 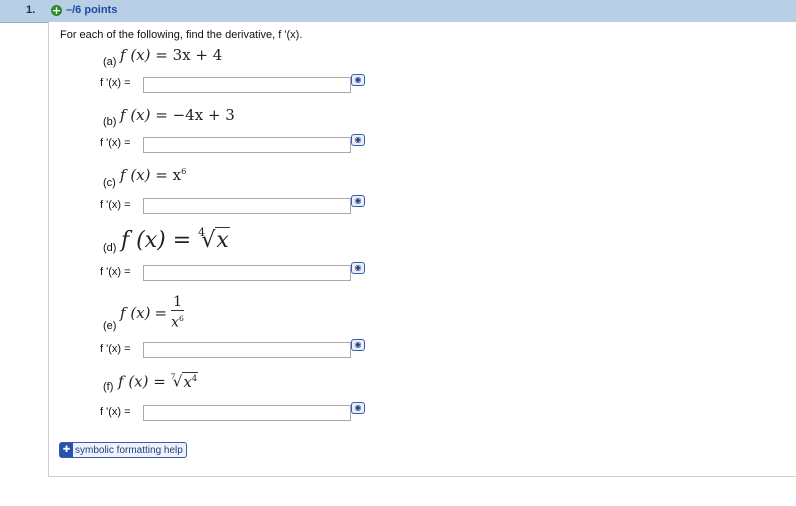 I want to click on part-d-radicand: x, so click(x=222, y=240).